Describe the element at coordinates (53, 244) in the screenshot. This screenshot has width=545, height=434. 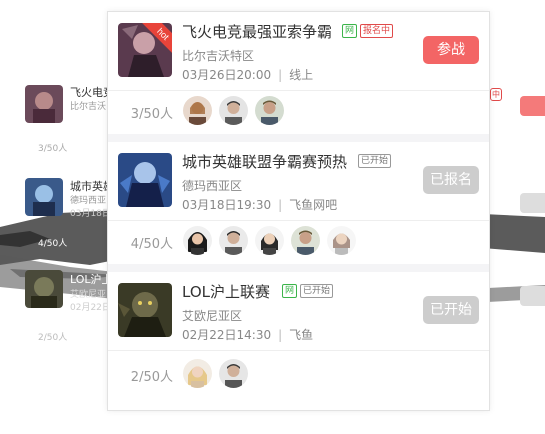
I see `background-card-count: 4/50人` at that location.